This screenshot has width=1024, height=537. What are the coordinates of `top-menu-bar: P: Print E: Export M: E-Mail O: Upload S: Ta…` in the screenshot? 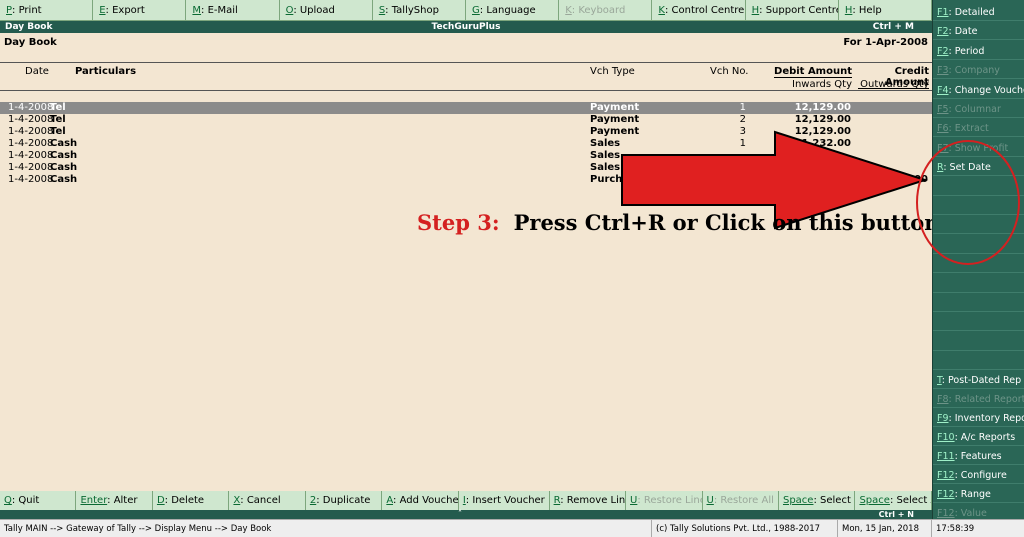 It's located at (466, 10).